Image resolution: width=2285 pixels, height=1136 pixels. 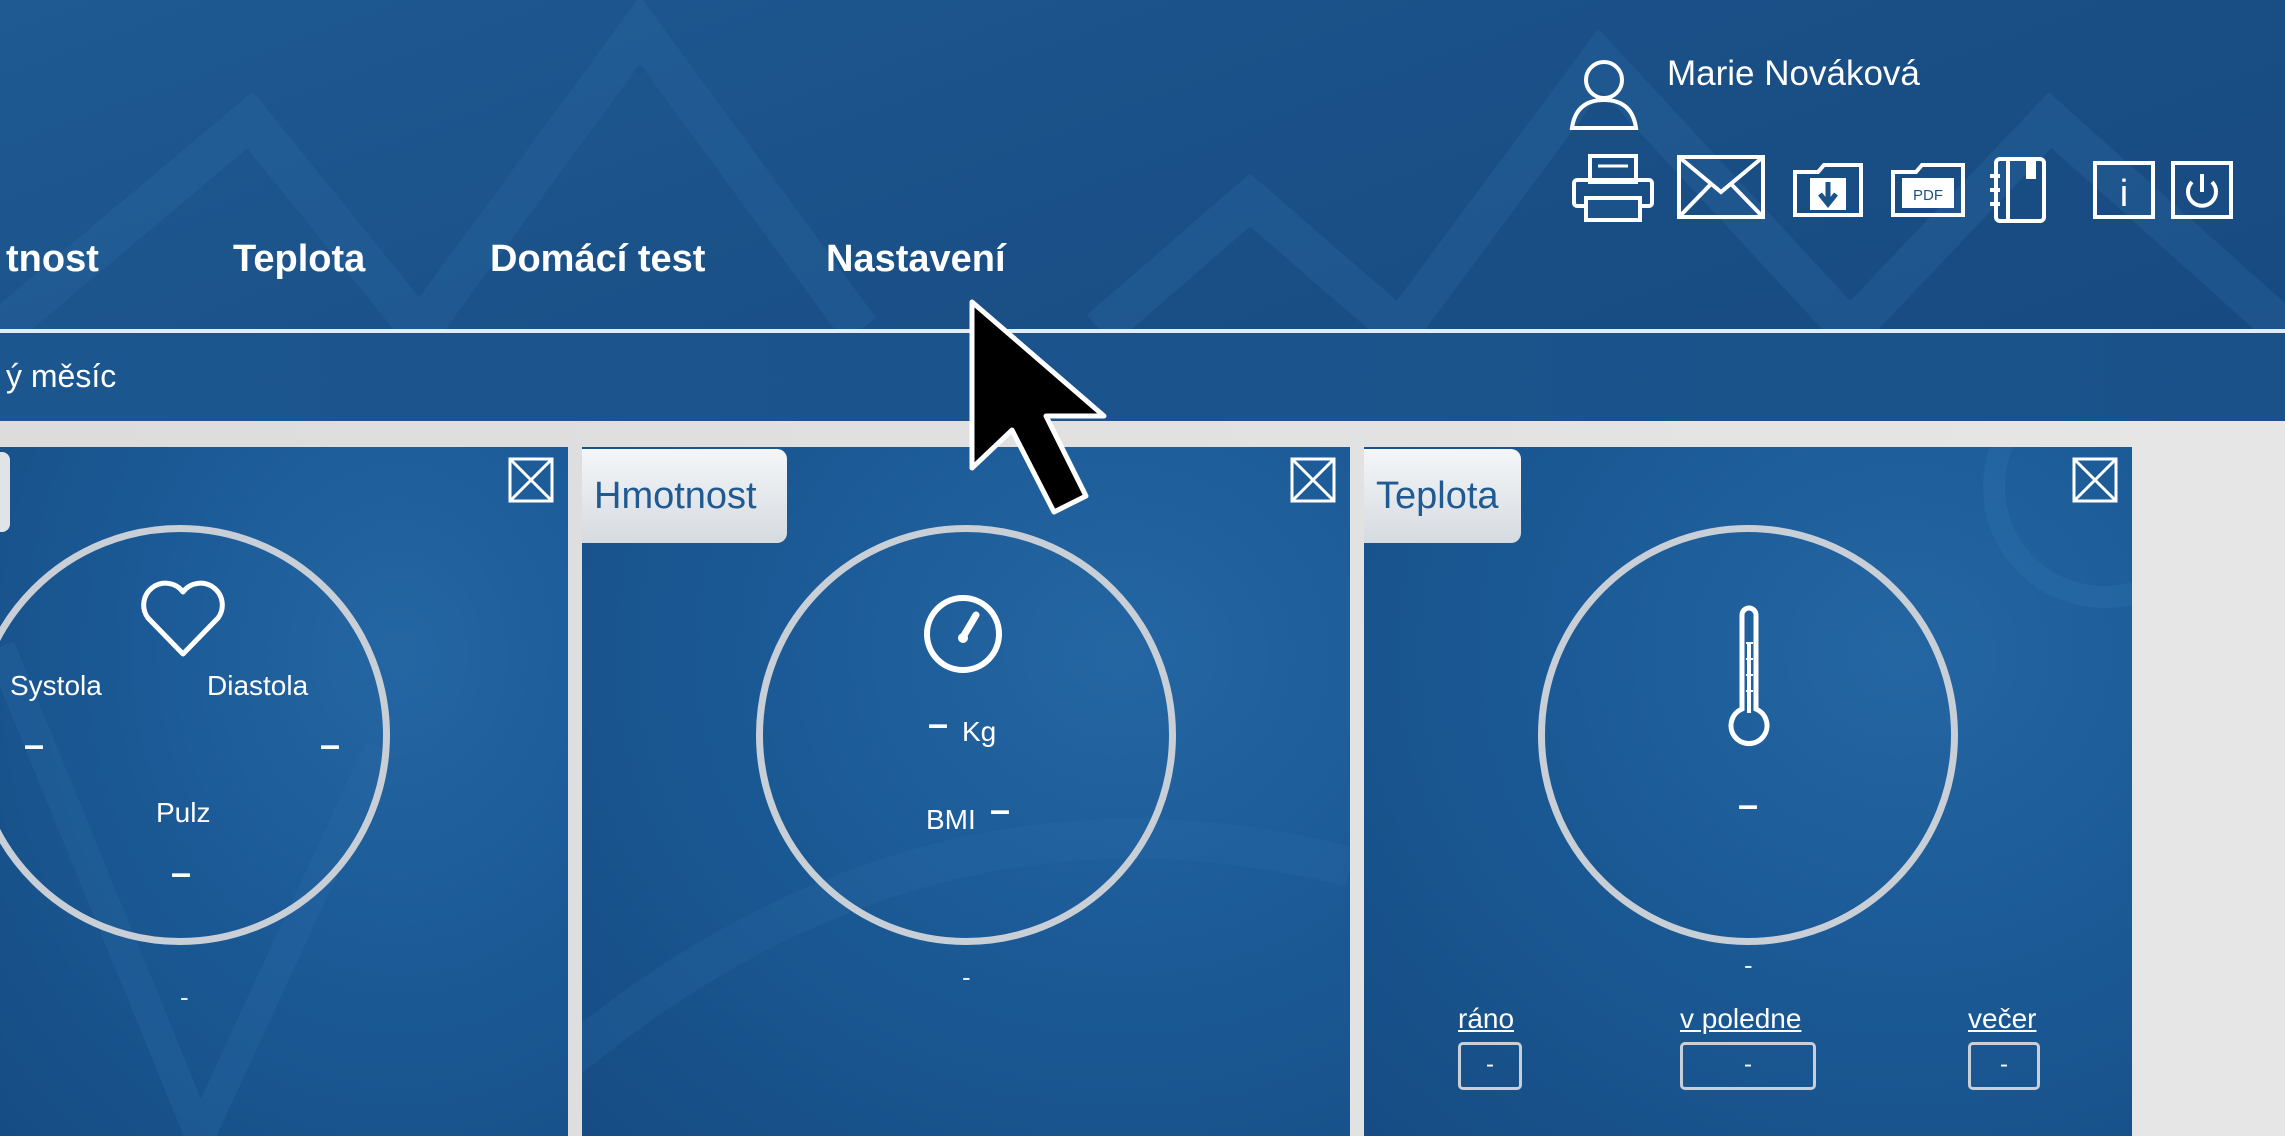 What do you see at coordinates (1486, 1018) in the screenshot?
I see `time-label-rano: ráno` at bounding box center [1486, 1018].